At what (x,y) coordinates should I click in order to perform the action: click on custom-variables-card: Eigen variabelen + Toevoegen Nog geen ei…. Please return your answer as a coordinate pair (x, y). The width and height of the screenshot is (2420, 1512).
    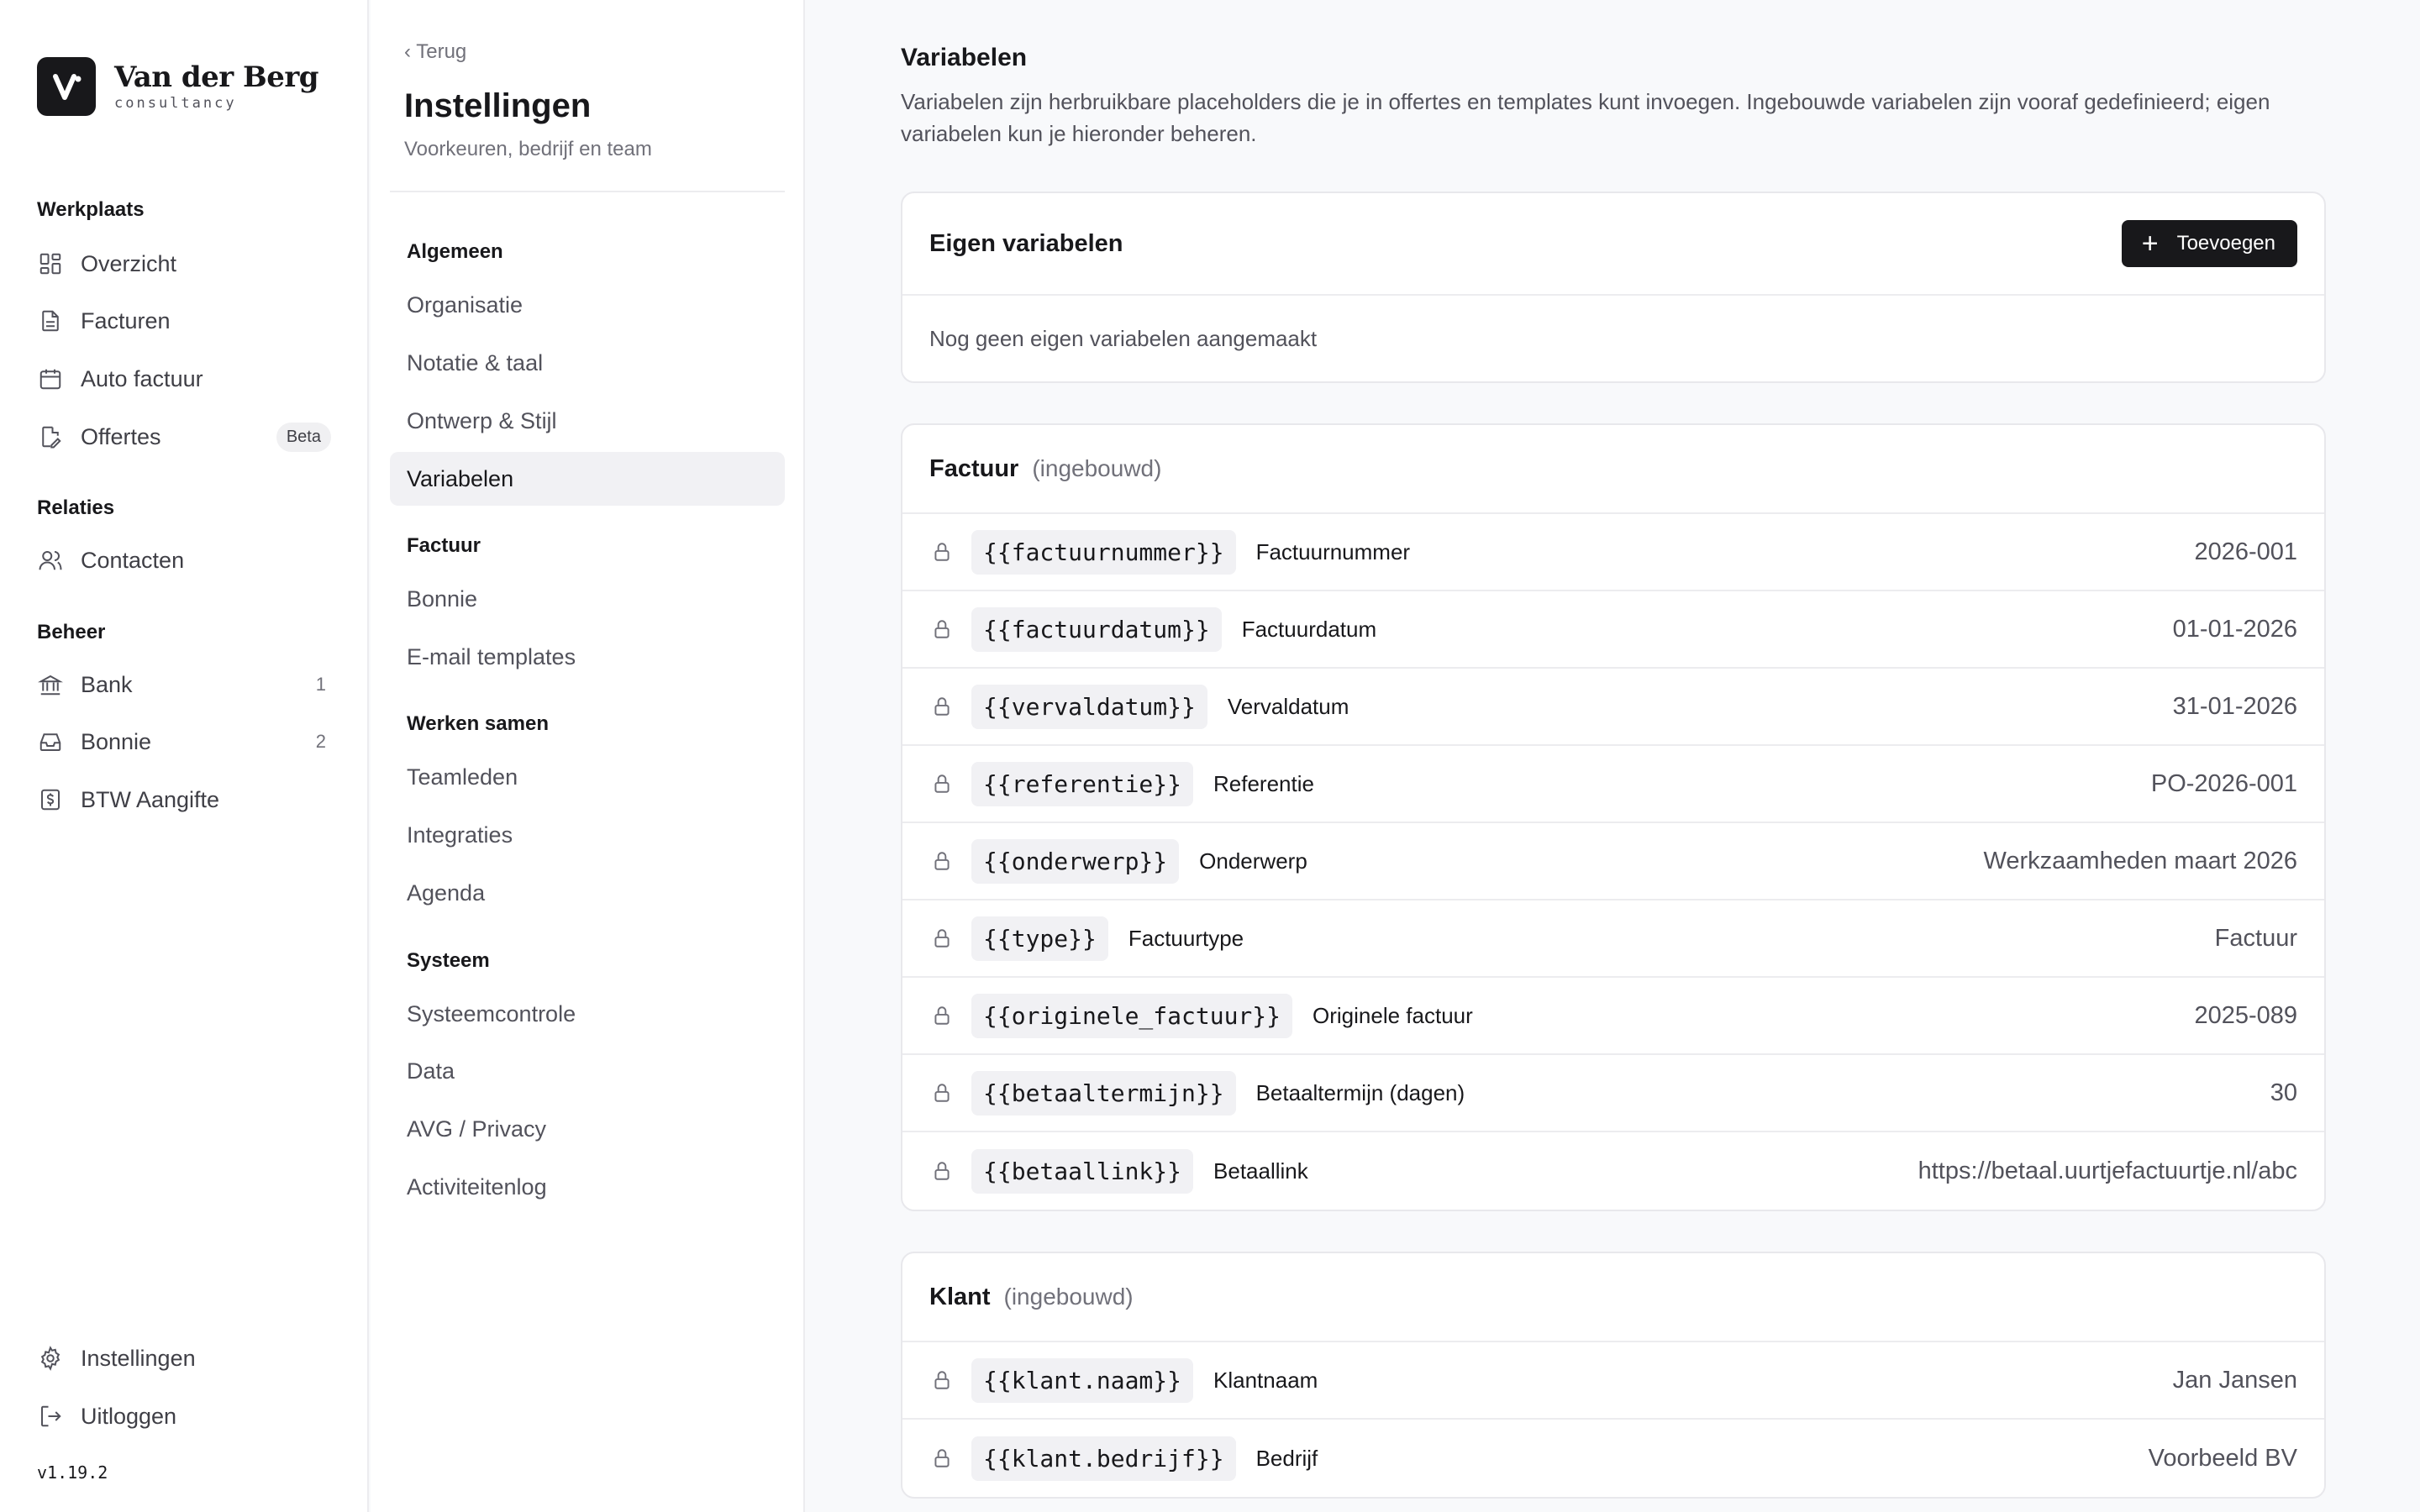
    Looking at the image, I should click on (1614, 287).